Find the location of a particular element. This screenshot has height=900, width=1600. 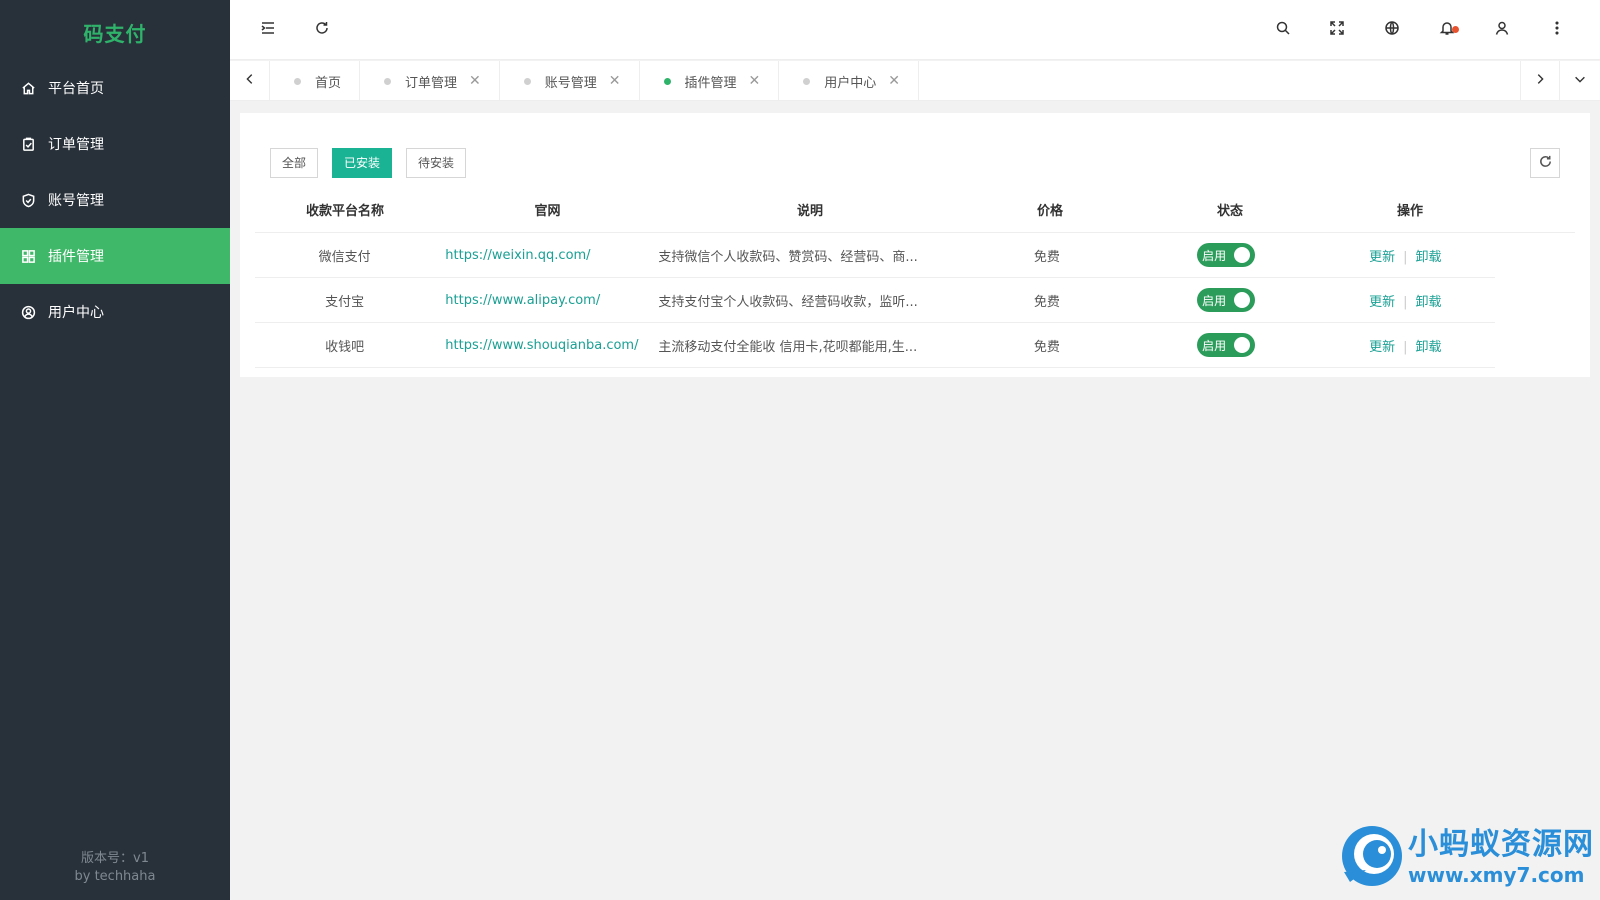

more-icon is located at coordinates (1557, 30).